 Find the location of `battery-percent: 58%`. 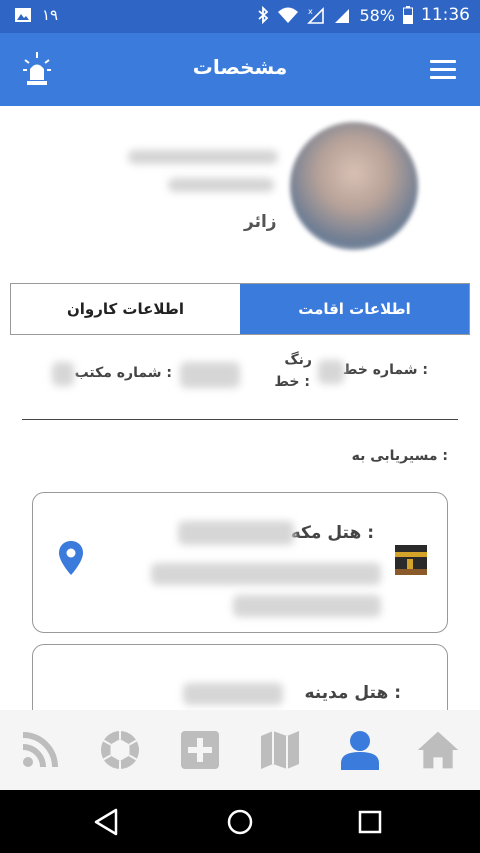

battery-percent: 58% is located at coordinates (377, 15).